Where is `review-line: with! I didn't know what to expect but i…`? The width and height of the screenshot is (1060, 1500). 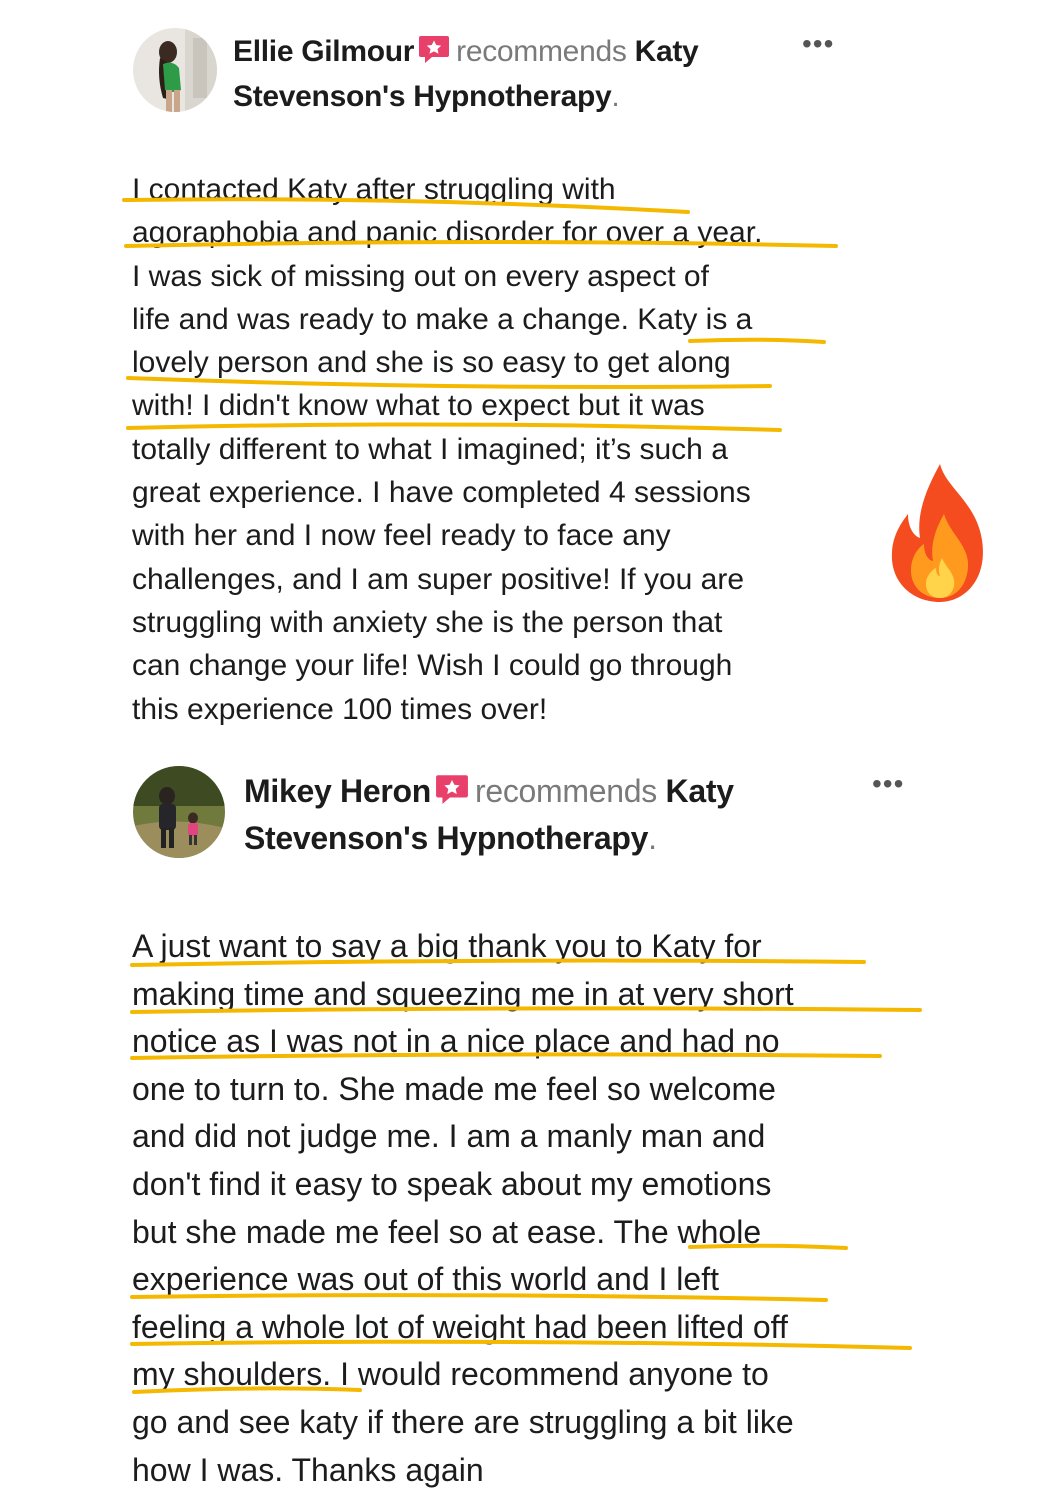
review-line: with! I didn't know what to expect but i… is located at coordinates (418, 406).